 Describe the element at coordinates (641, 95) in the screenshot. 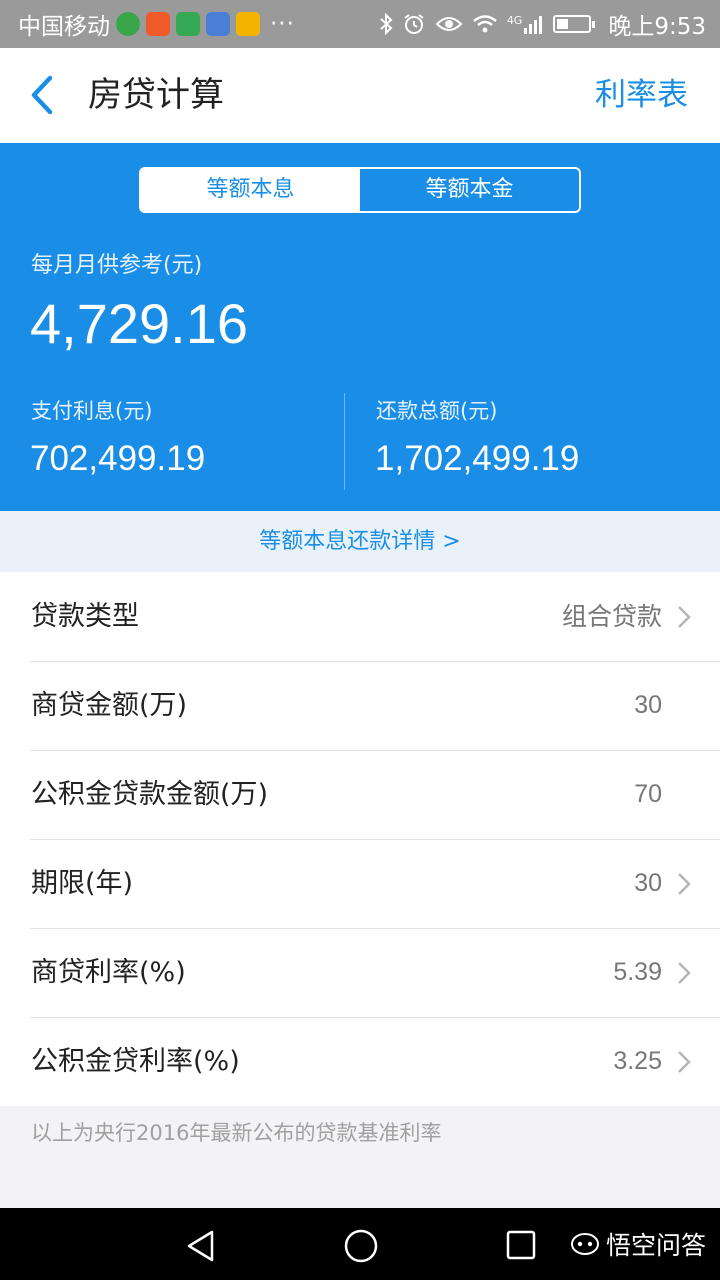

I see `rate-table-button: 利率表` at that location.